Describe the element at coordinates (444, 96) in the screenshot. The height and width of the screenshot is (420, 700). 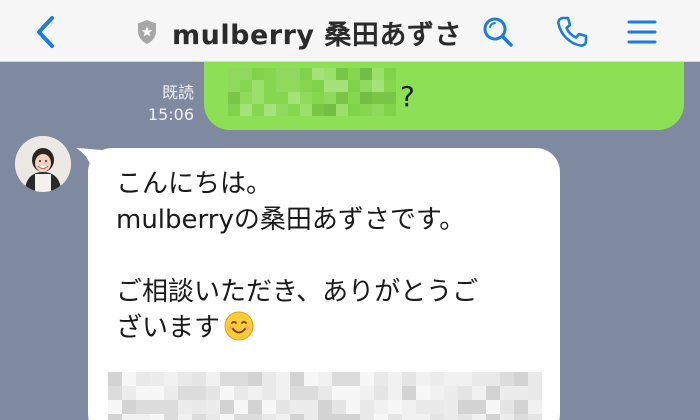
I see `outgoing-message-bubble: ?` at that location.